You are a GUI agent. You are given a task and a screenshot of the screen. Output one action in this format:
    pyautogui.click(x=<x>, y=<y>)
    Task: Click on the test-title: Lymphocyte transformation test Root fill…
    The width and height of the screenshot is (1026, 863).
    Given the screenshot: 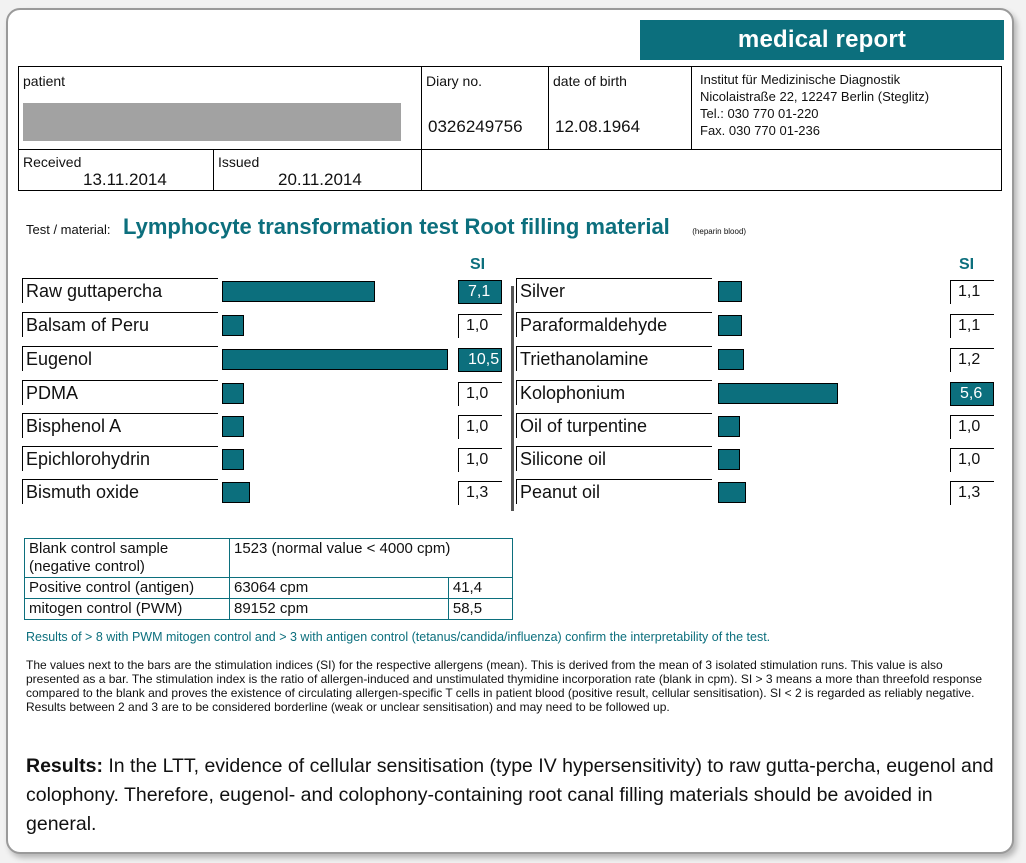 What is the action you would take?
    pyautogui.click(x=396, y=226)
    